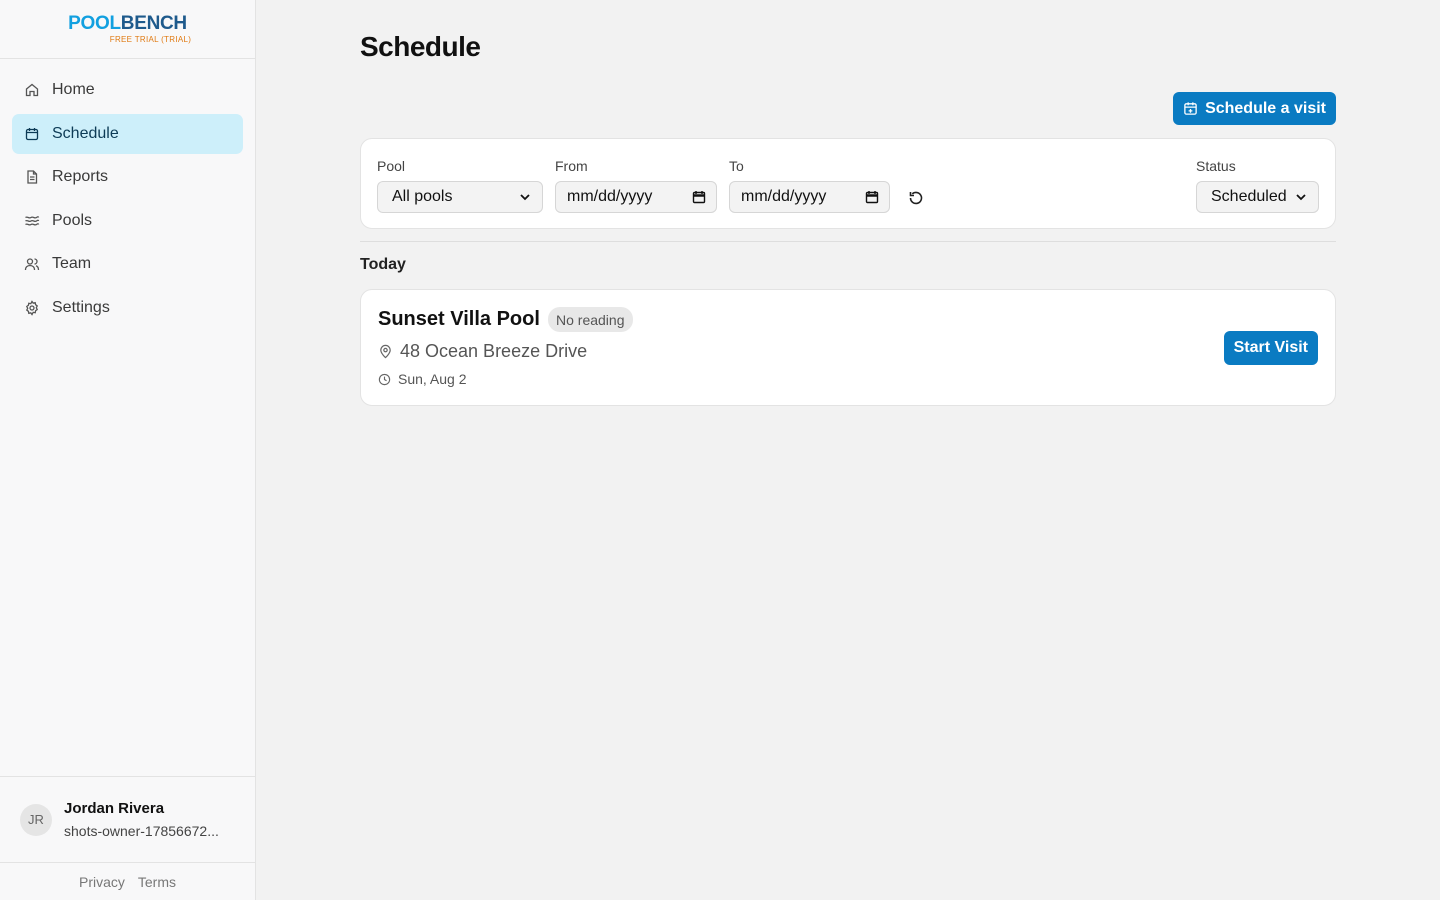 Image resolution: width=1440 pixels, height=900 pixels. What do you see at coordinates (127, 90) in the screenshot?
I see `sidebar-item-home: Home` at bounding box center [127, 90].